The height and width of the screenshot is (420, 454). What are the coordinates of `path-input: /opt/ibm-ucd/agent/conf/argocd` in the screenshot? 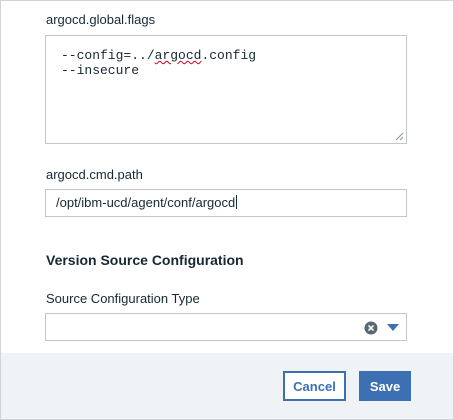 It's located at (226, 203).